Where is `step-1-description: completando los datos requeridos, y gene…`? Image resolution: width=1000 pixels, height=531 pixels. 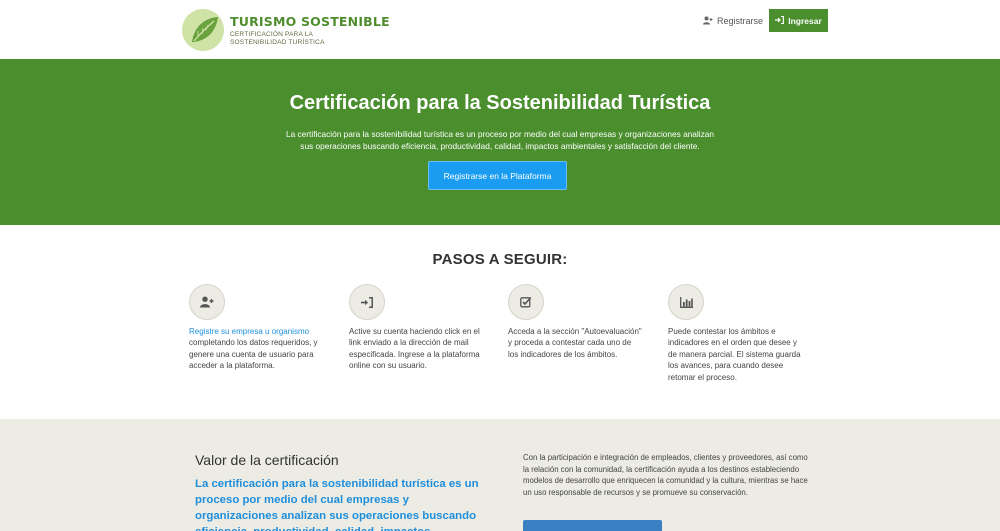
step-1-description: completando los datos requeridos, y gene… is located at coordinates (253, 354).